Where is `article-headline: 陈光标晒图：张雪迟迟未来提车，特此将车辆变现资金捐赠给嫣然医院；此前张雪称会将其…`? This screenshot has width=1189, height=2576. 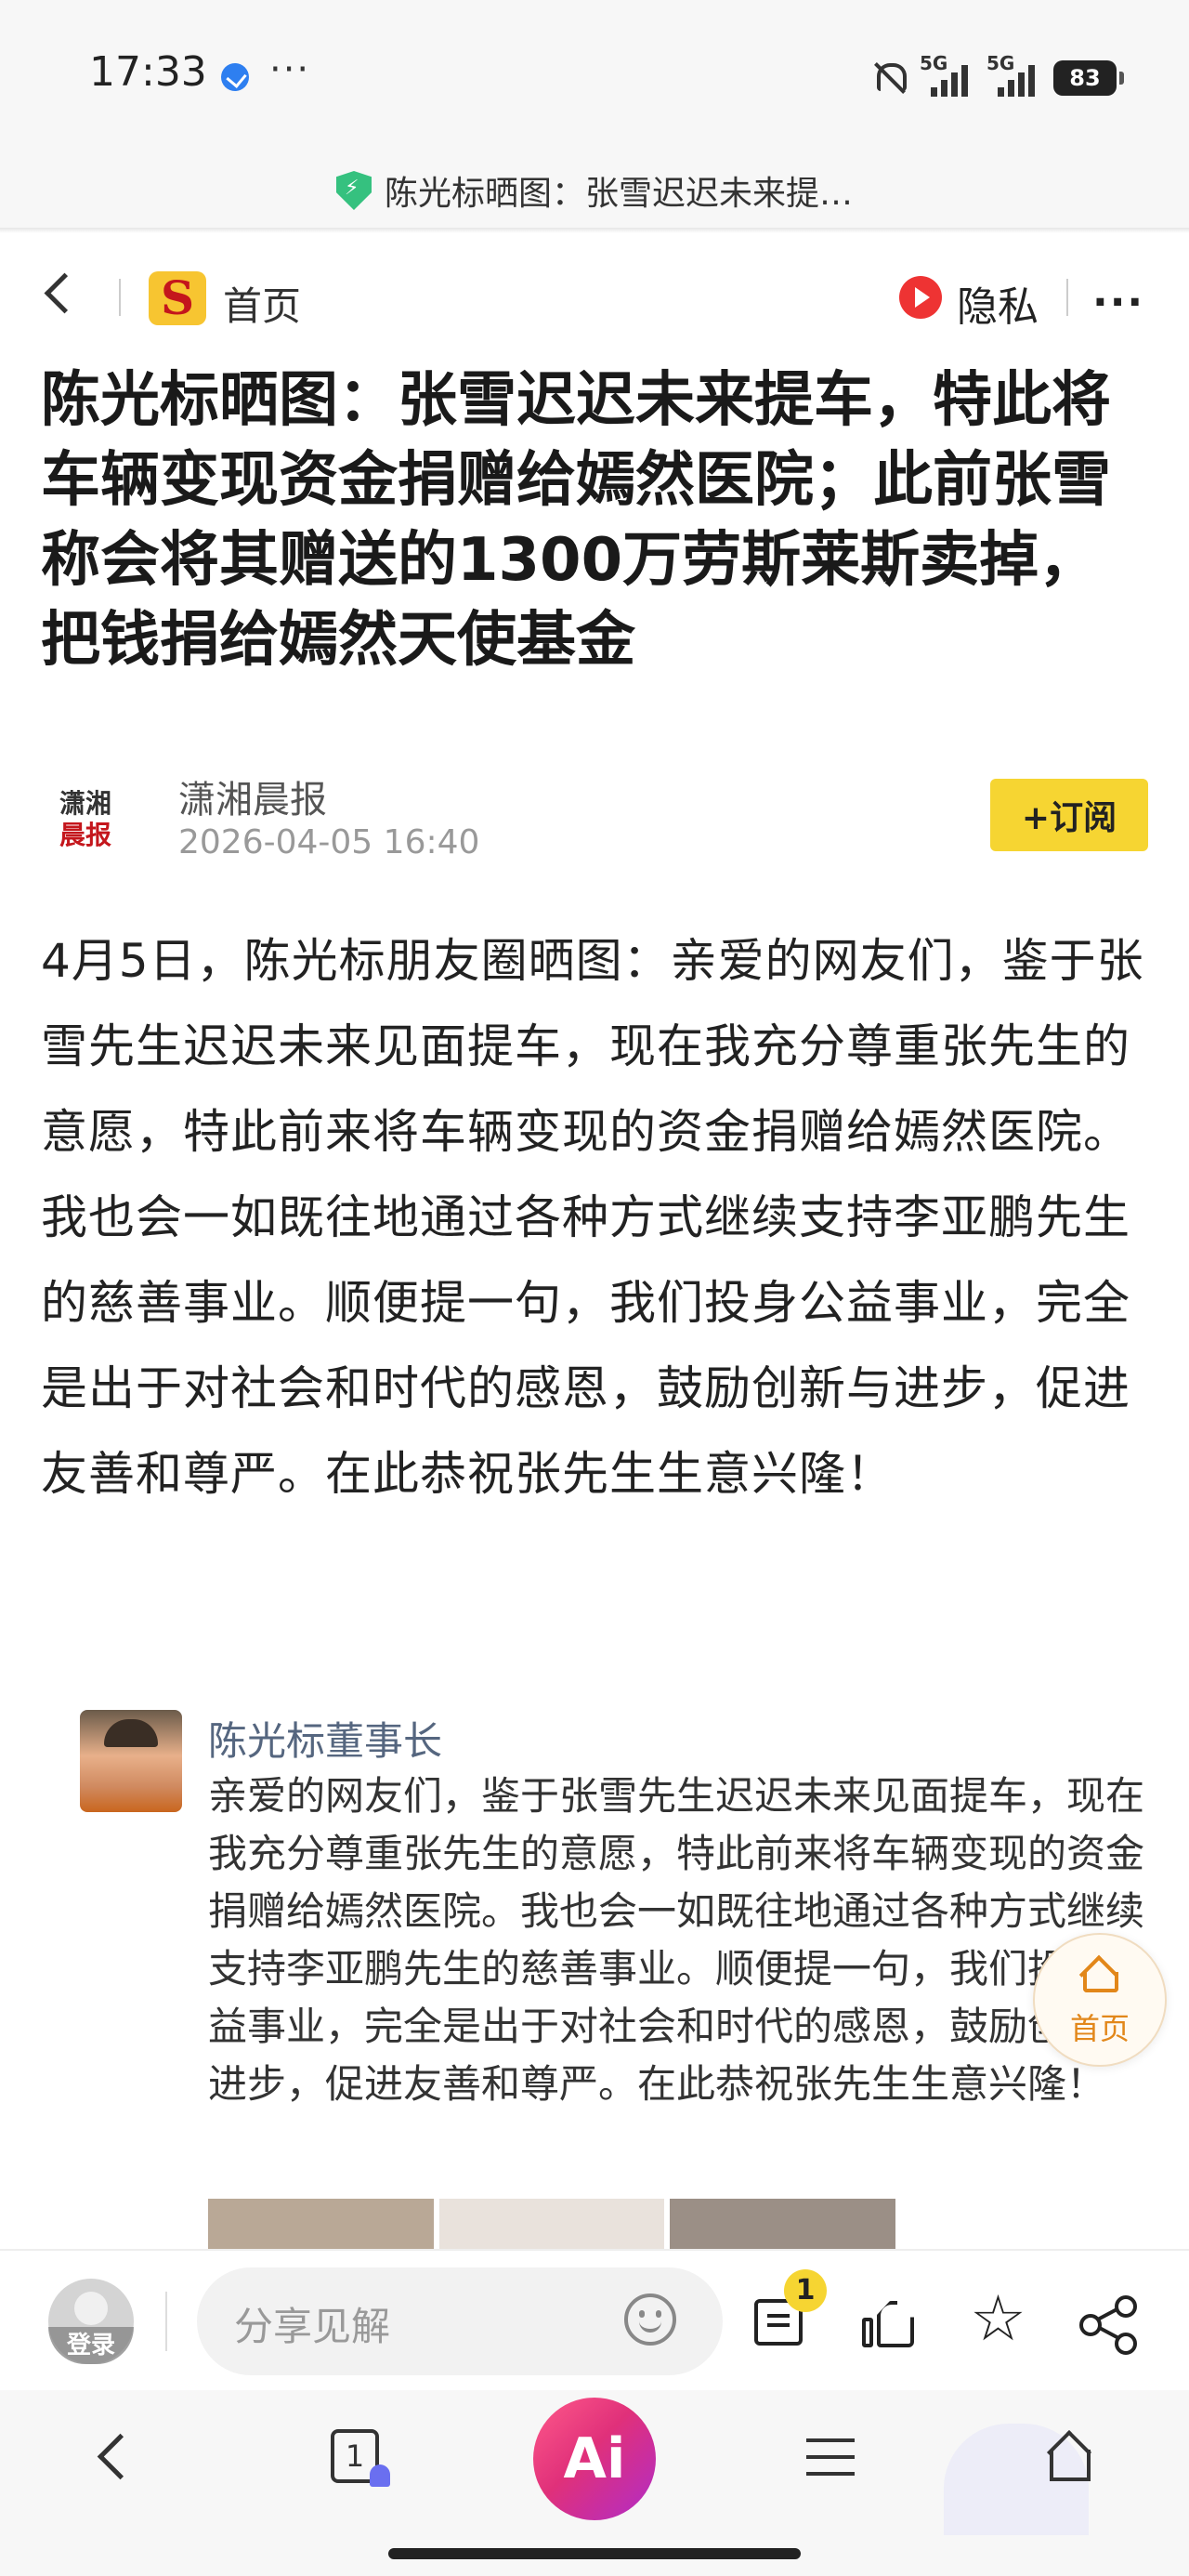
article-headline: 陈光标晒图：张雪迟迟未来提车，特此将车辆变现资金捐赠给嫣然医院；此前张雪称会将其… is located at coordinates (576, 520).